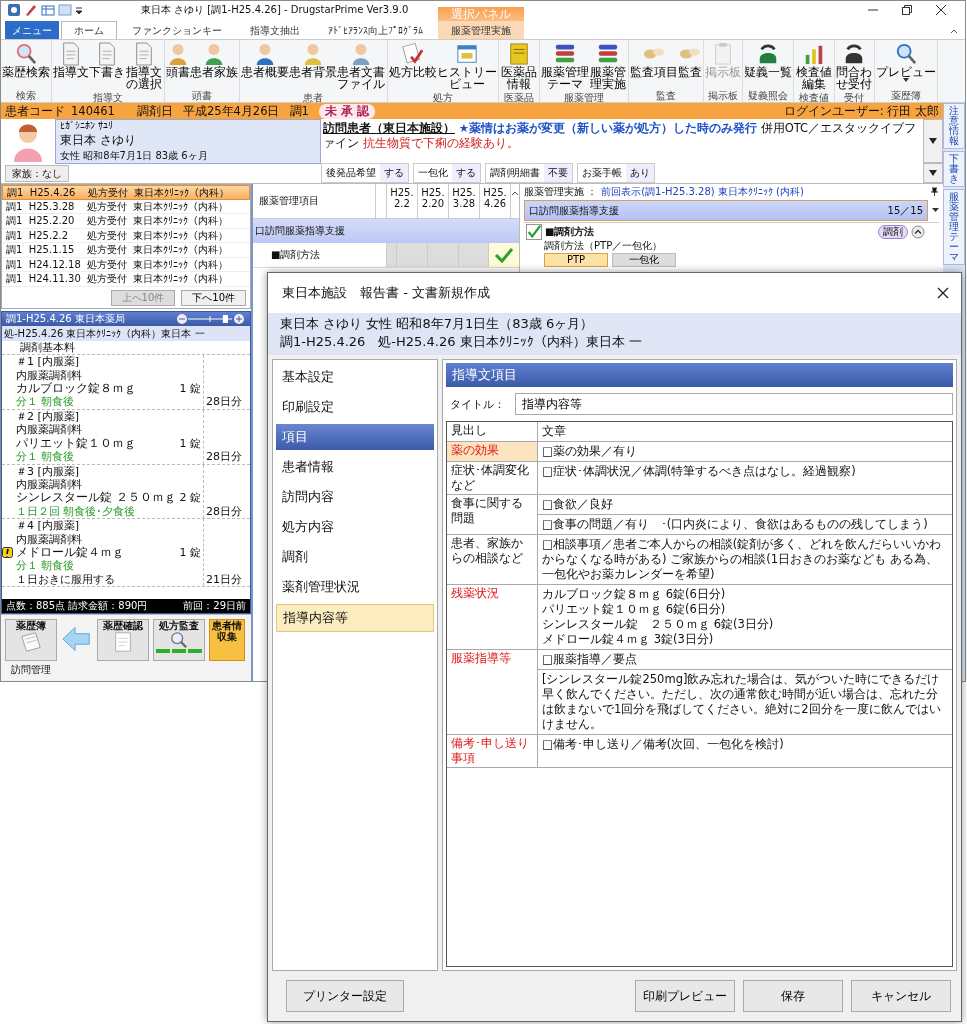 The image size is (967, 1024). I want to click on history-row: 調1 H25.3.28 処方受付 東日本ｸﾘﾆｯｸ（内科）, so click(126, 206).